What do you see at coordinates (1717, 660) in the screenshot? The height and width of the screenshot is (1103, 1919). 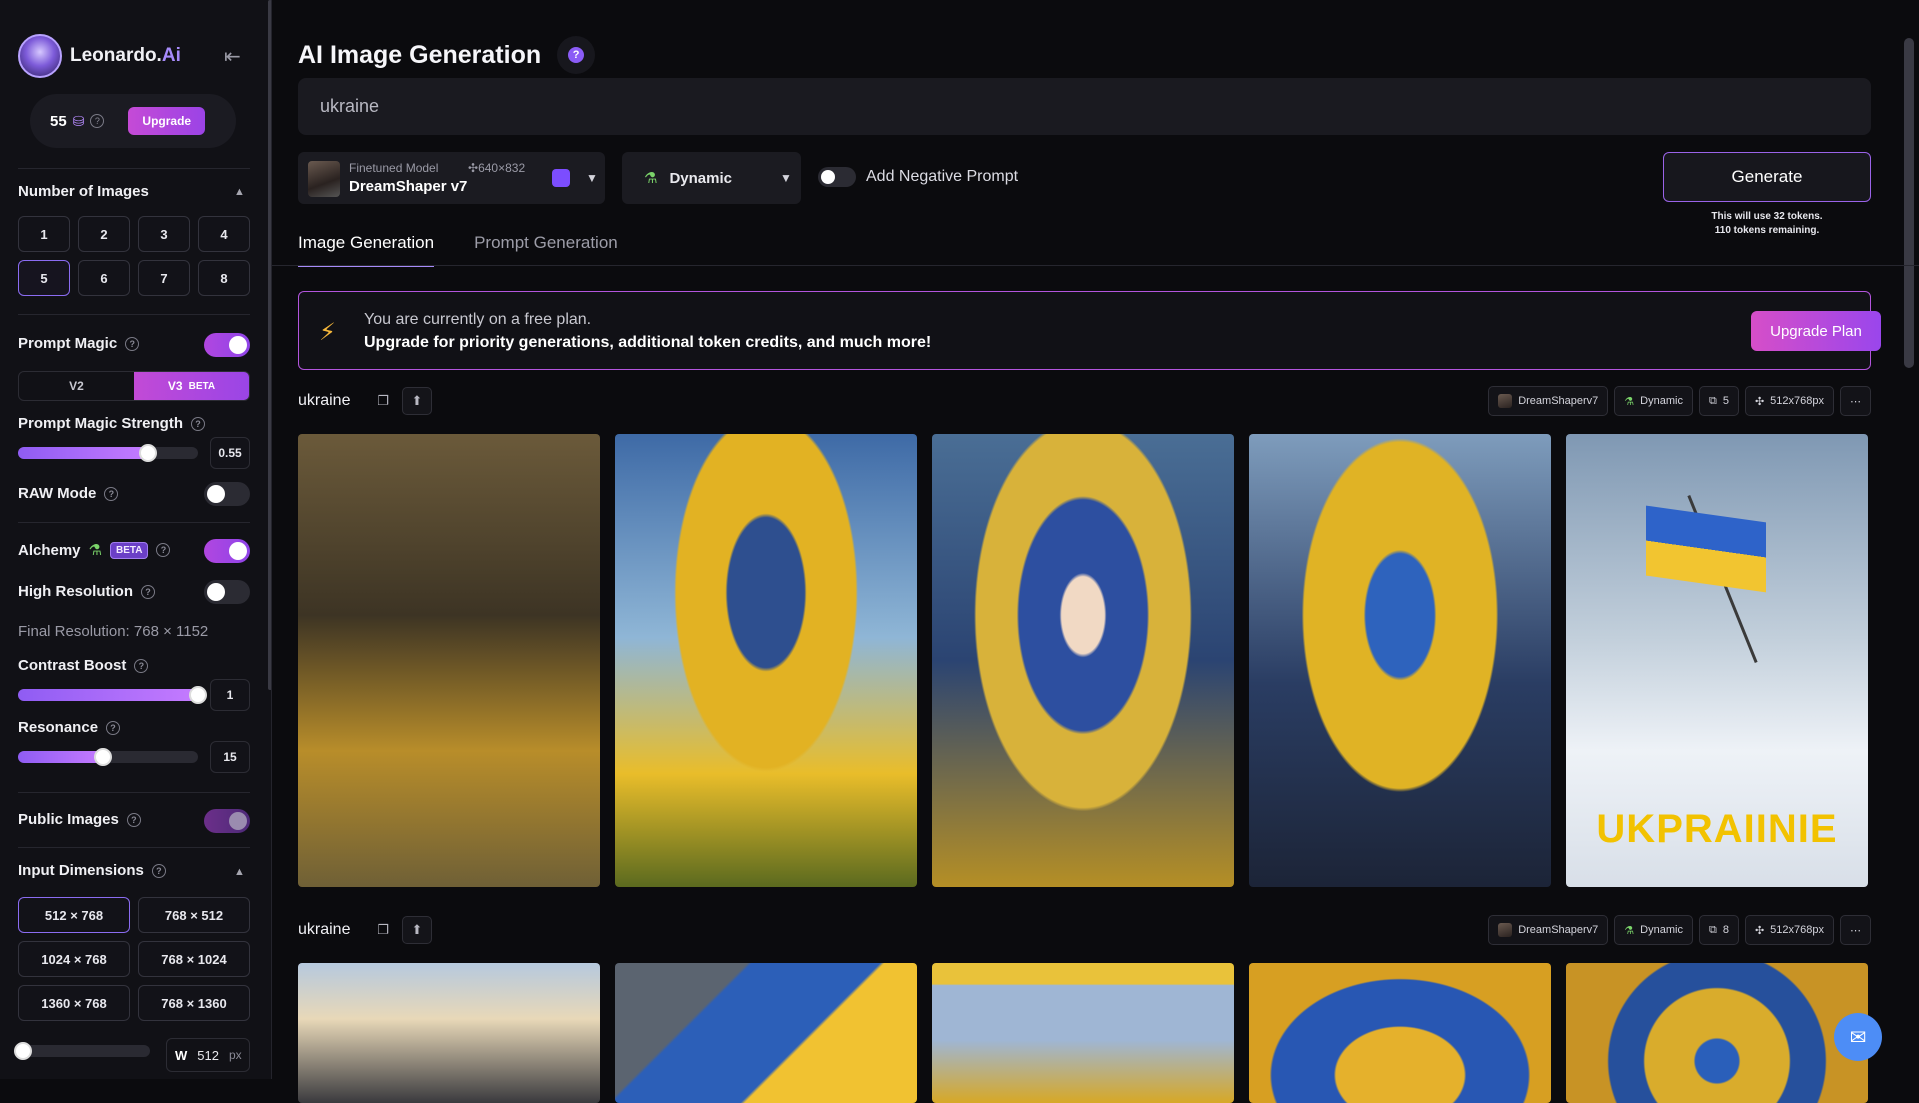 I see `generated-image: UKPRAIINIE` at bounding box center [1717, 660].